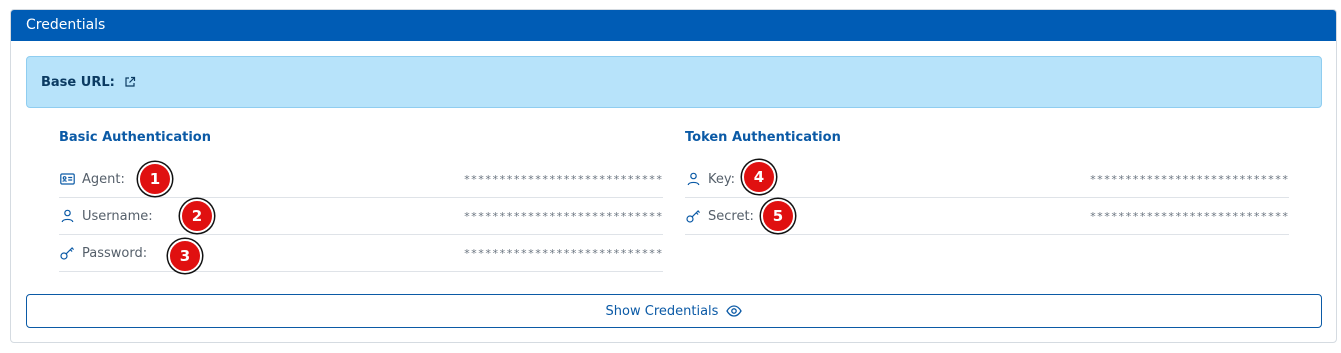  What do you see at coordinates (563, 216) in the screenshot?
I see `username-value: ****************************` at bounding box center [563, 216].